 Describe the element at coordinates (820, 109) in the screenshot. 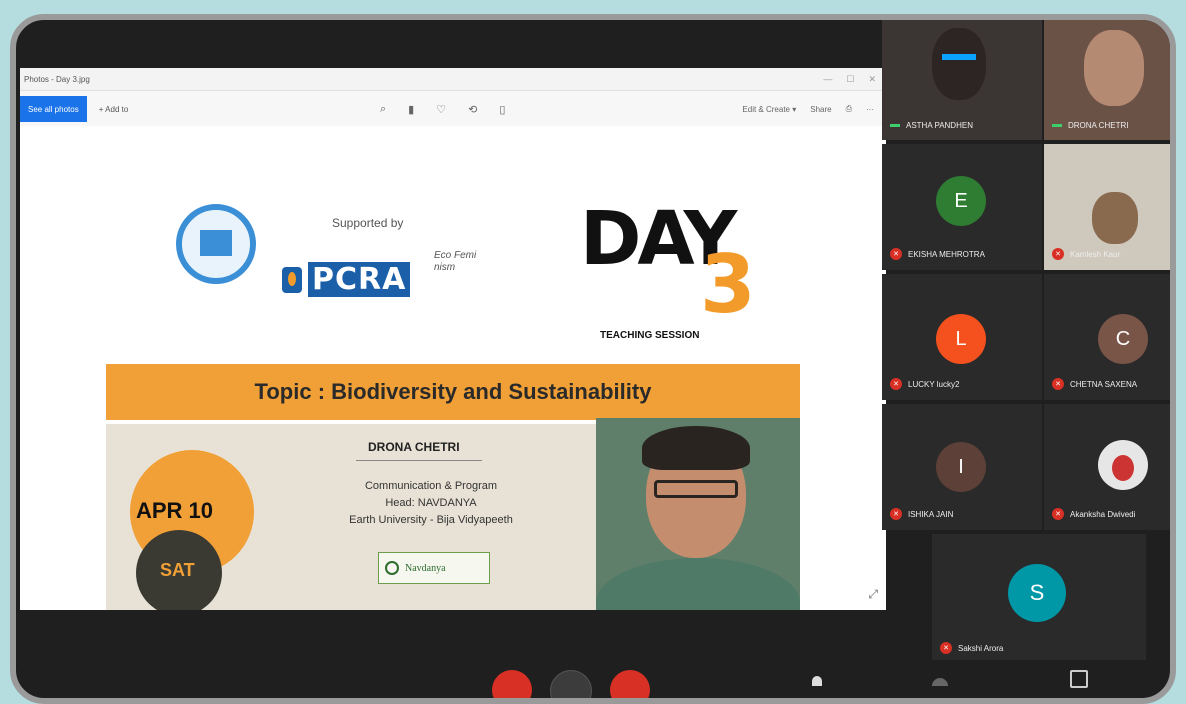

I see `share-button: Share` at that location.